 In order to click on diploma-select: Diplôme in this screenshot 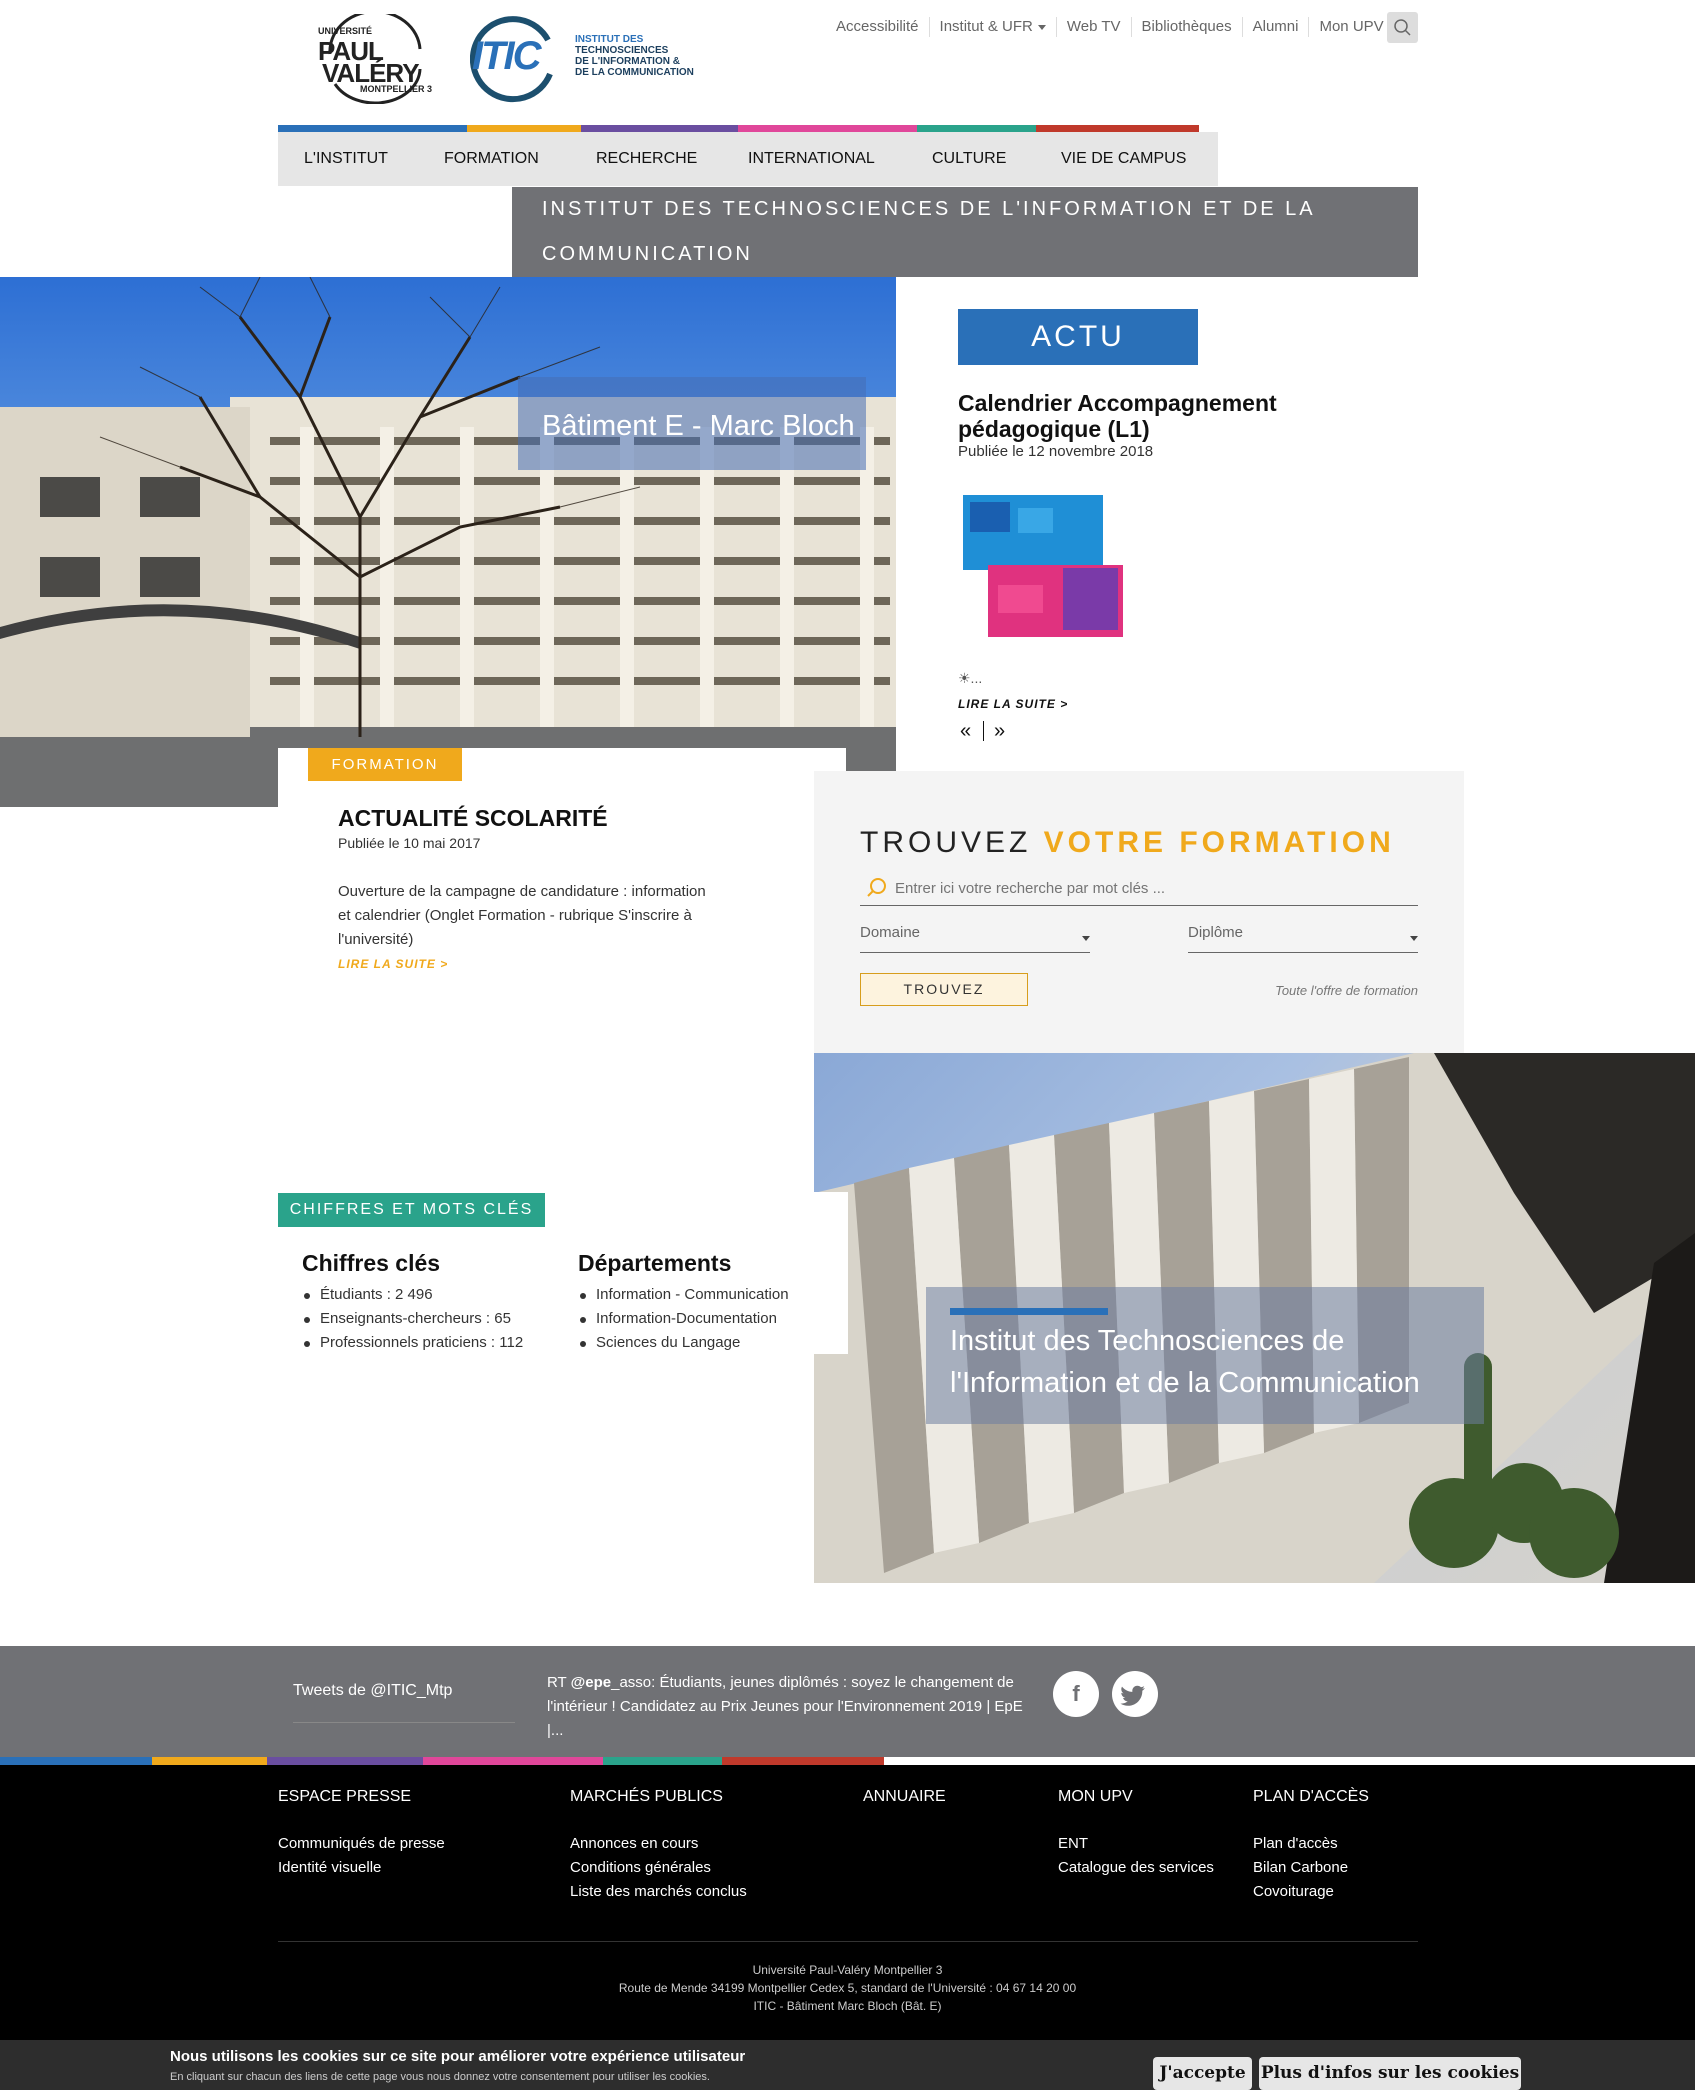, I will do `click(1303, 936)`.